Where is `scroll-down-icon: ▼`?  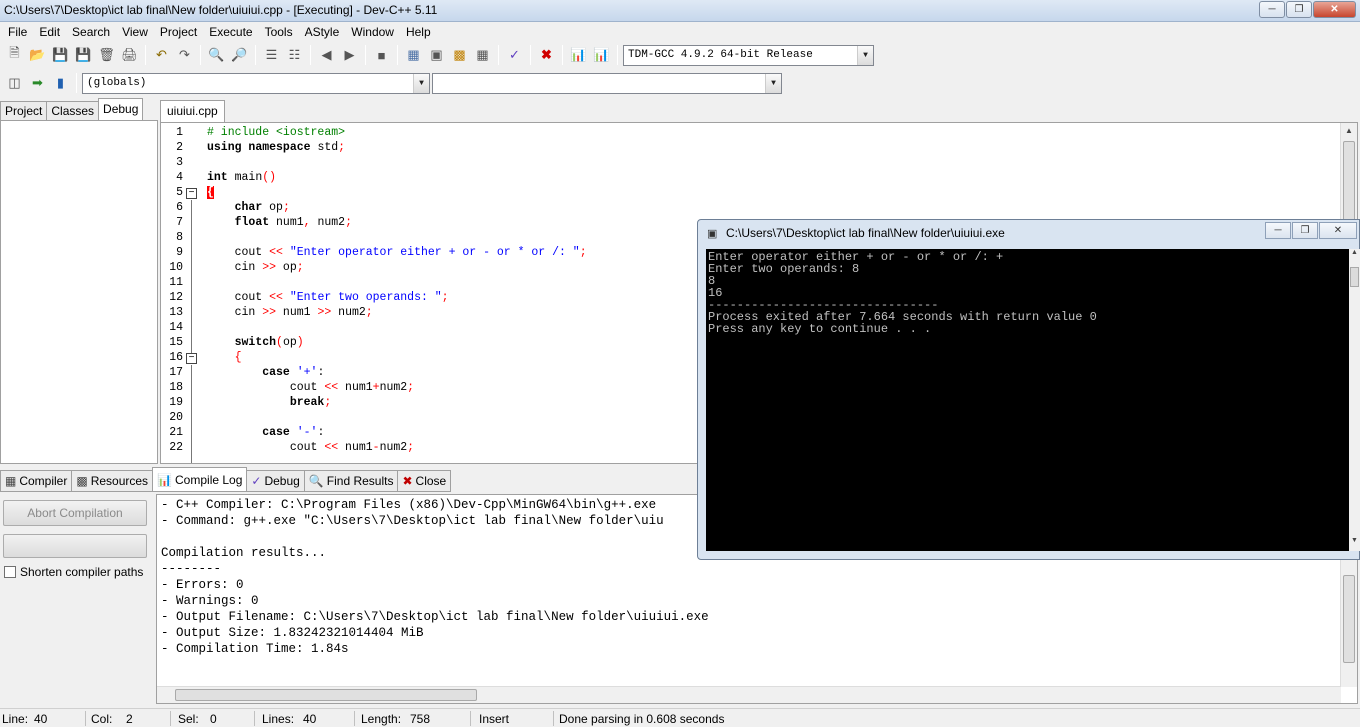 scroll-down-icon: ▼ is located at coordinates (1354, 544).